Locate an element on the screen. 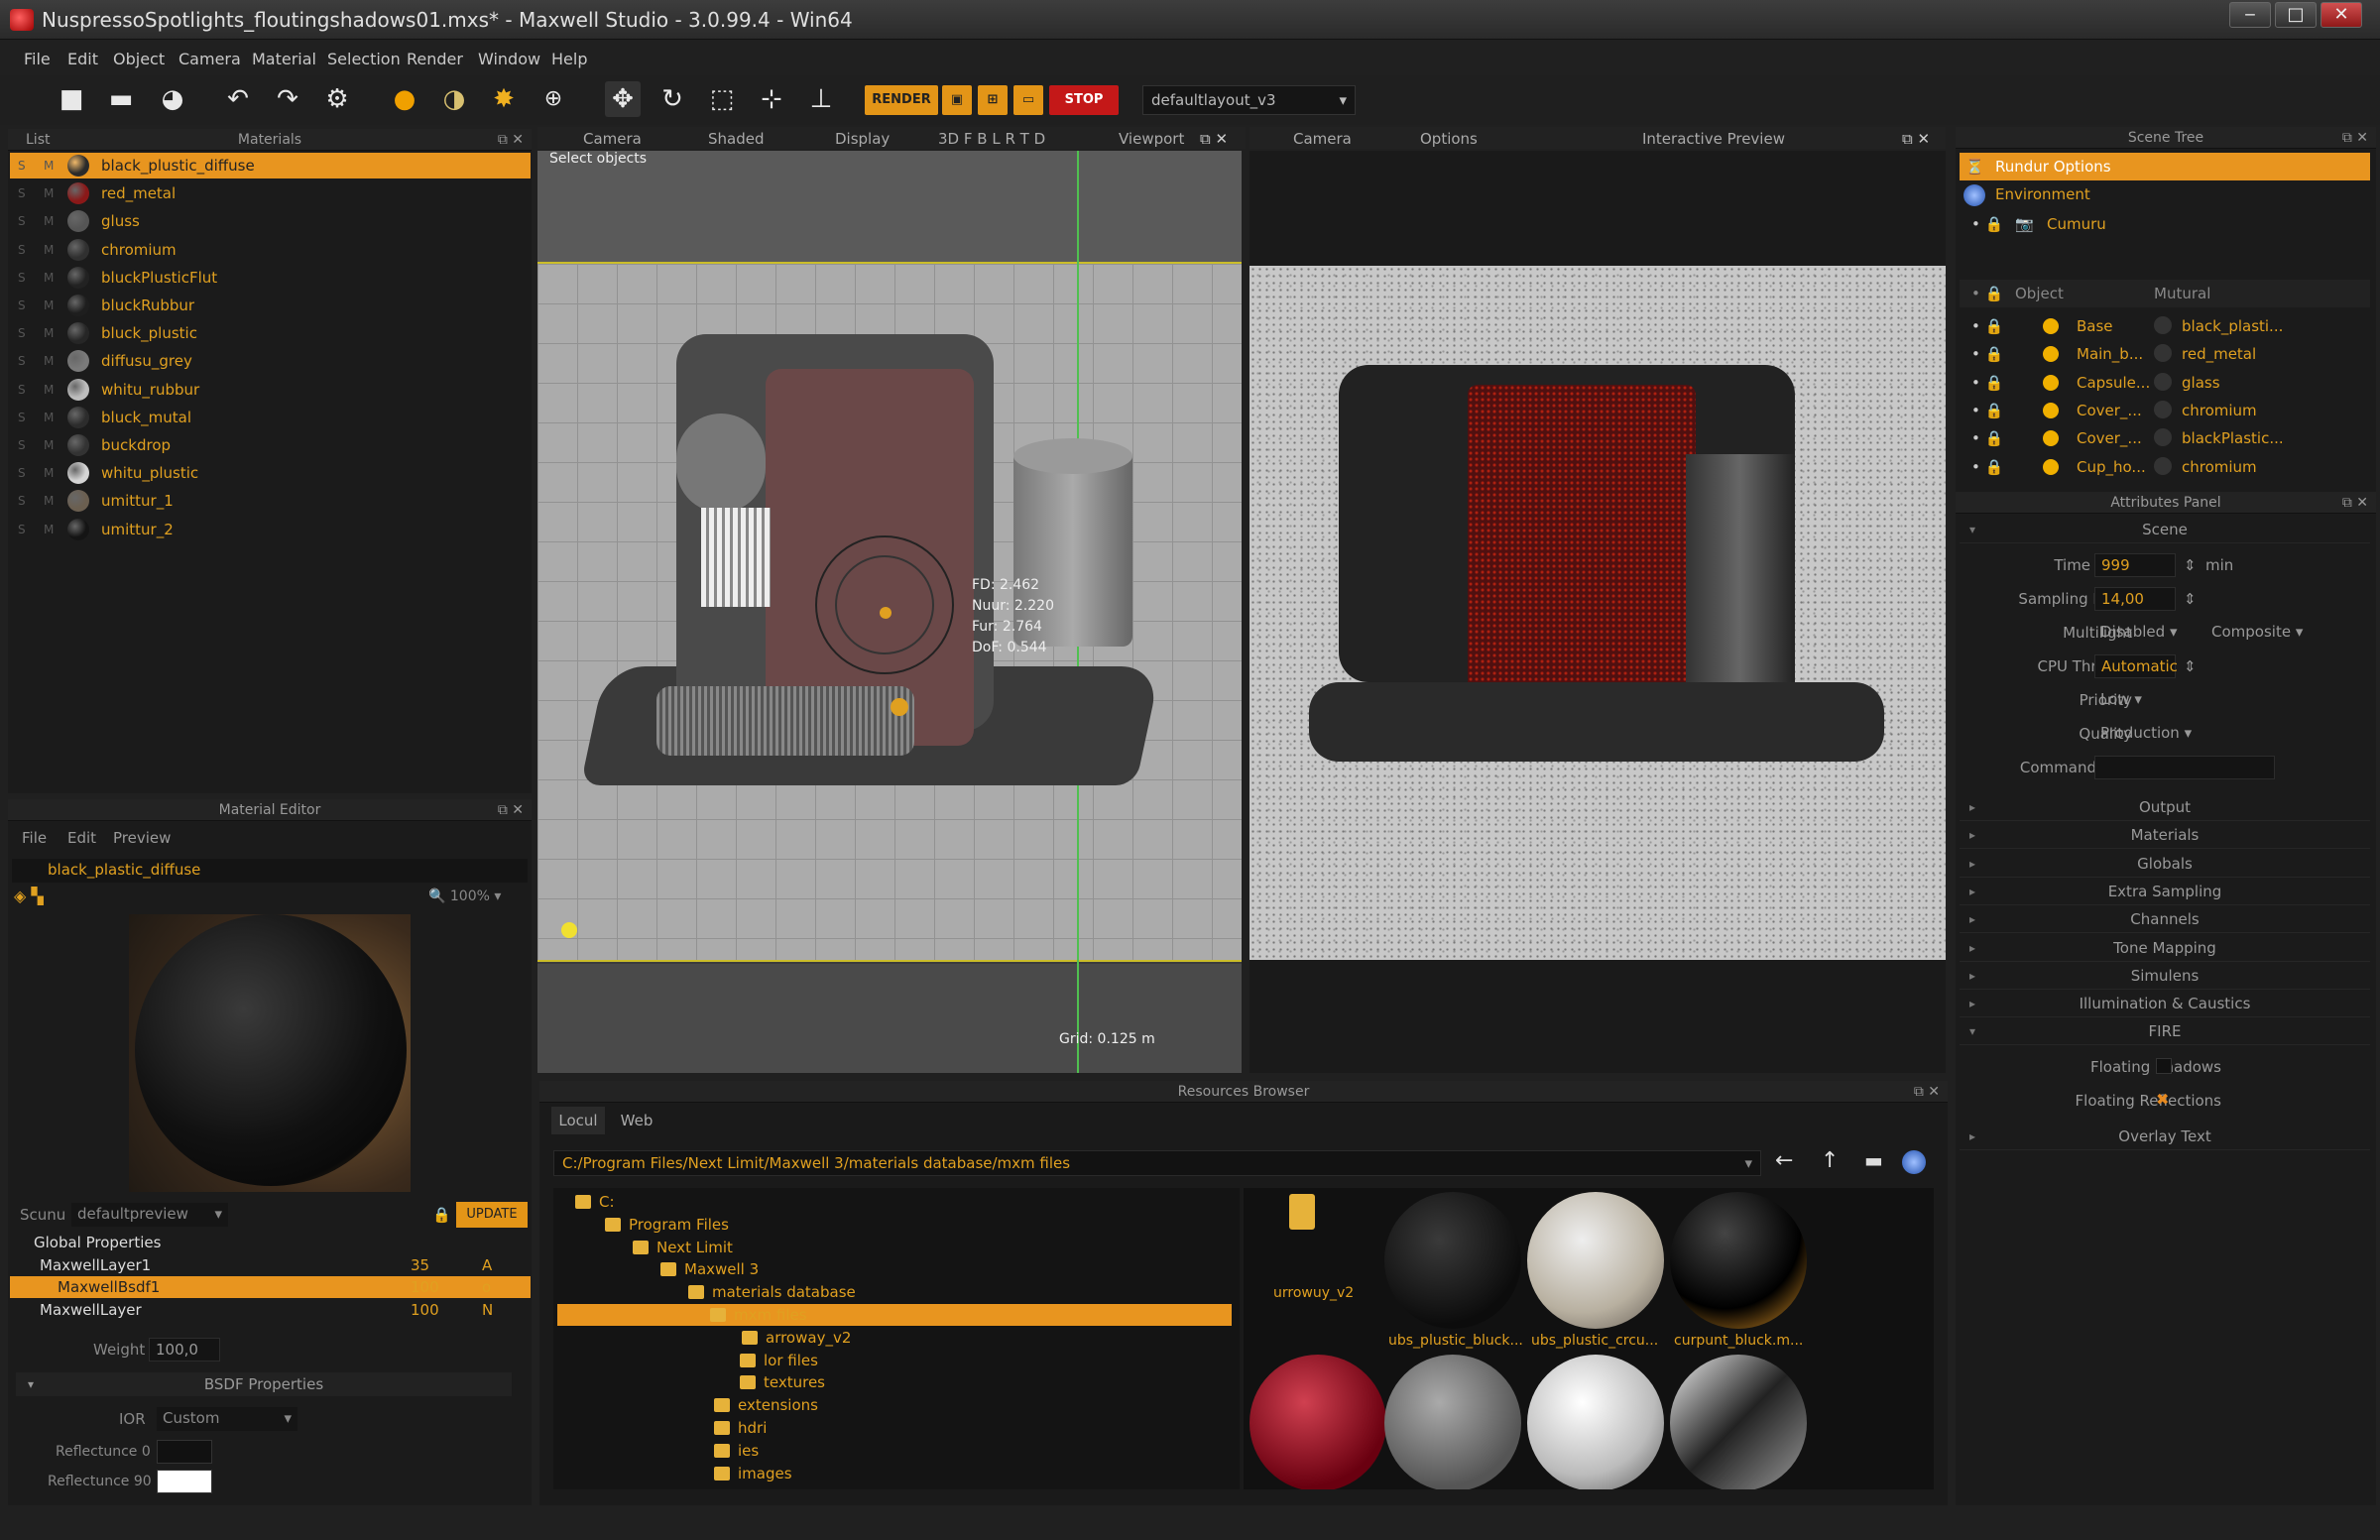  minimize-button: ‒ is located at coordinates (2250, 15).